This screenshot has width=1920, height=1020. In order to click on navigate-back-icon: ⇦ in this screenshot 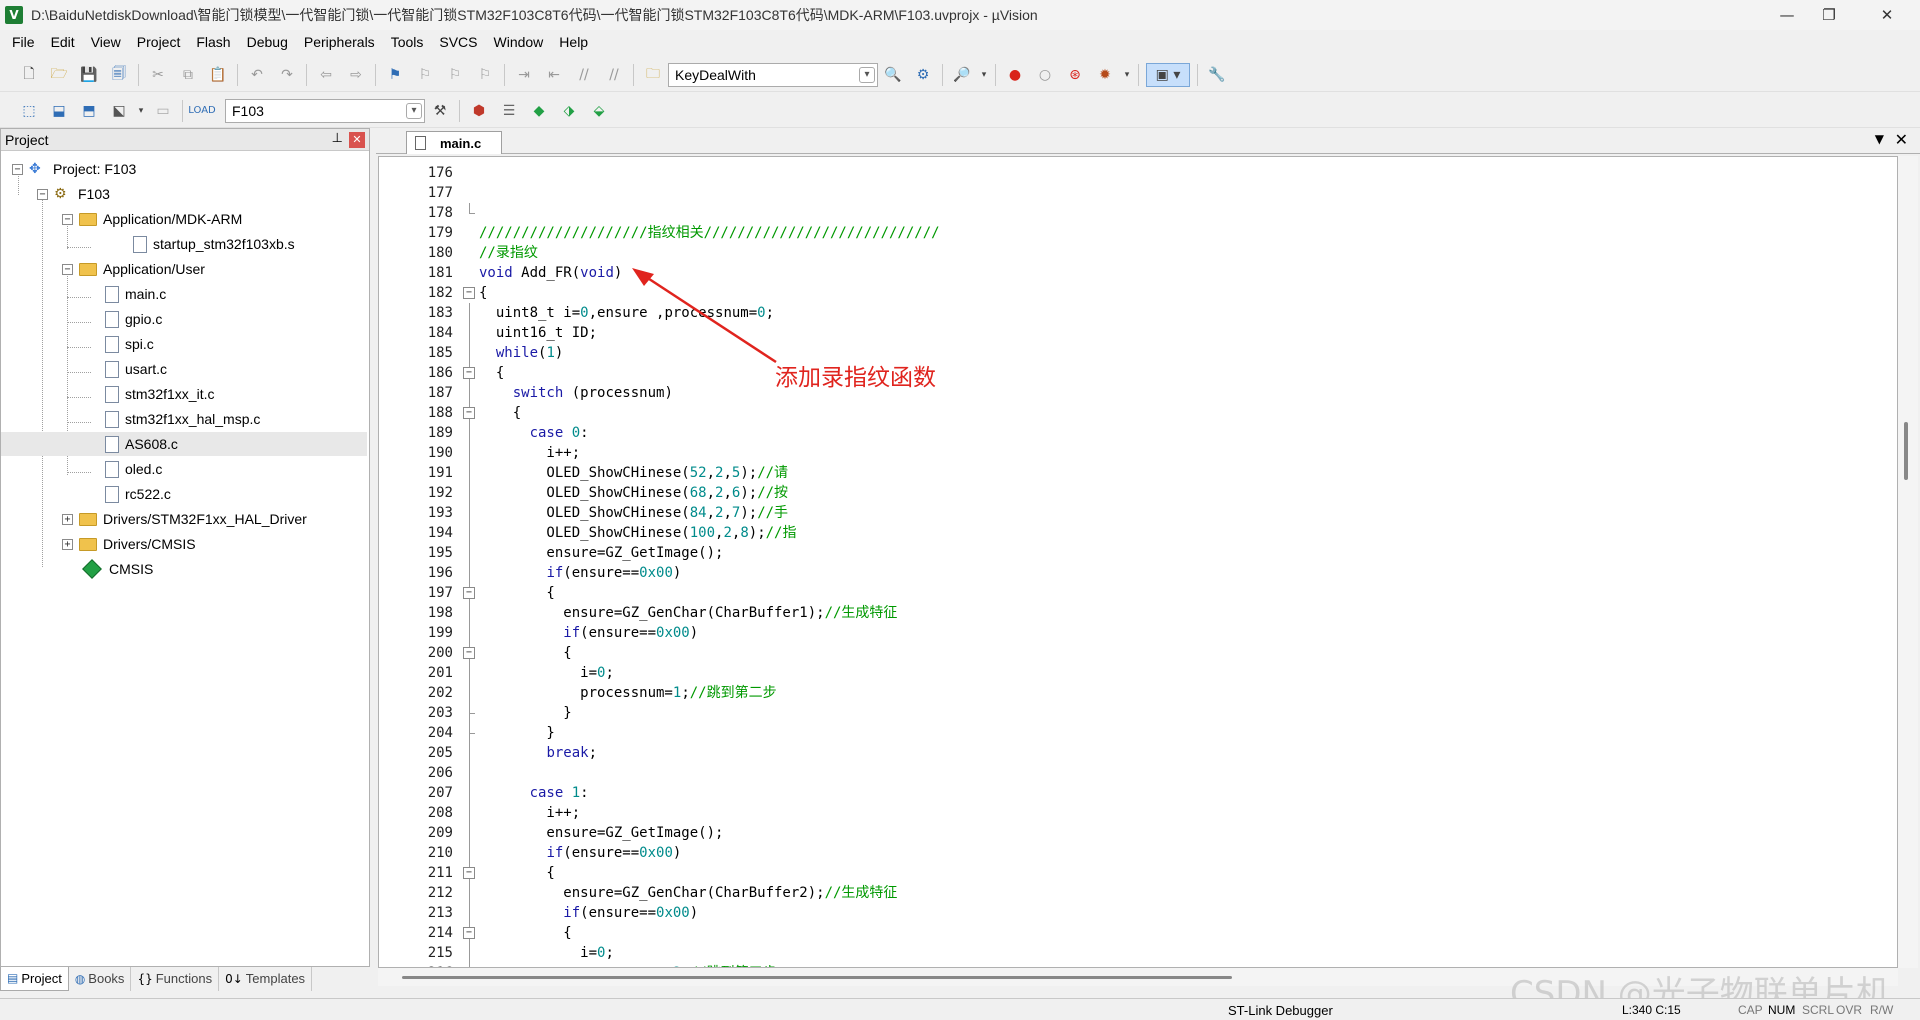, I will do `click(326, 75)`.